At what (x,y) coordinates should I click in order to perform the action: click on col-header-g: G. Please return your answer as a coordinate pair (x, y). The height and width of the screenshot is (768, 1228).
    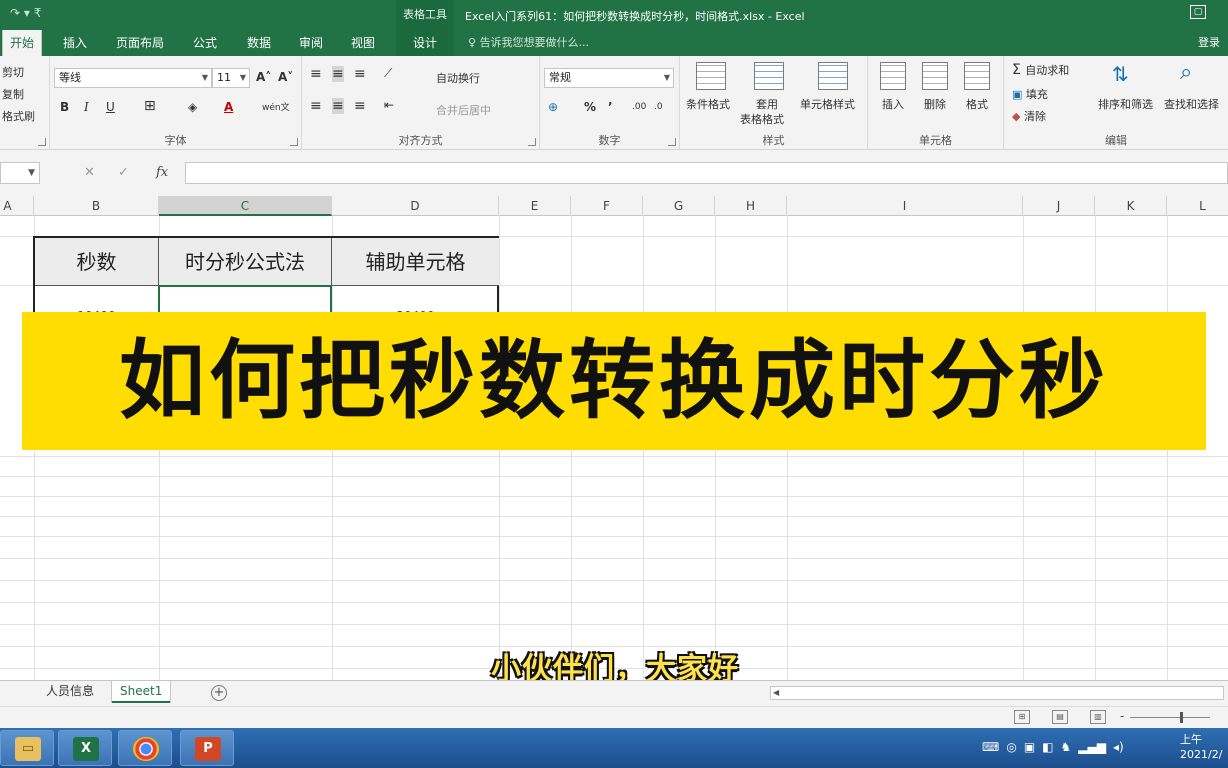
    Looking at the image, I should click on (679, 206).